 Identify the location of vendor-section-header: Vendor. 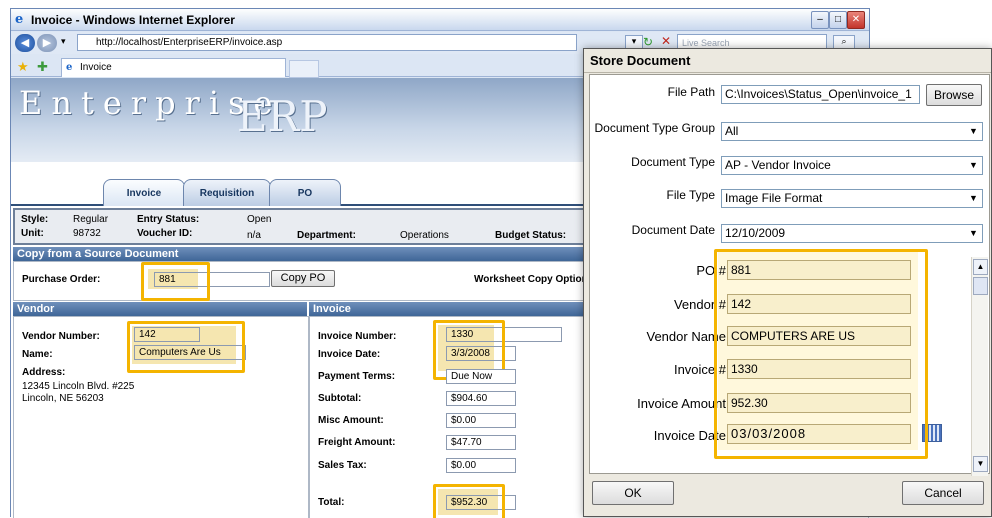
(160, 309).